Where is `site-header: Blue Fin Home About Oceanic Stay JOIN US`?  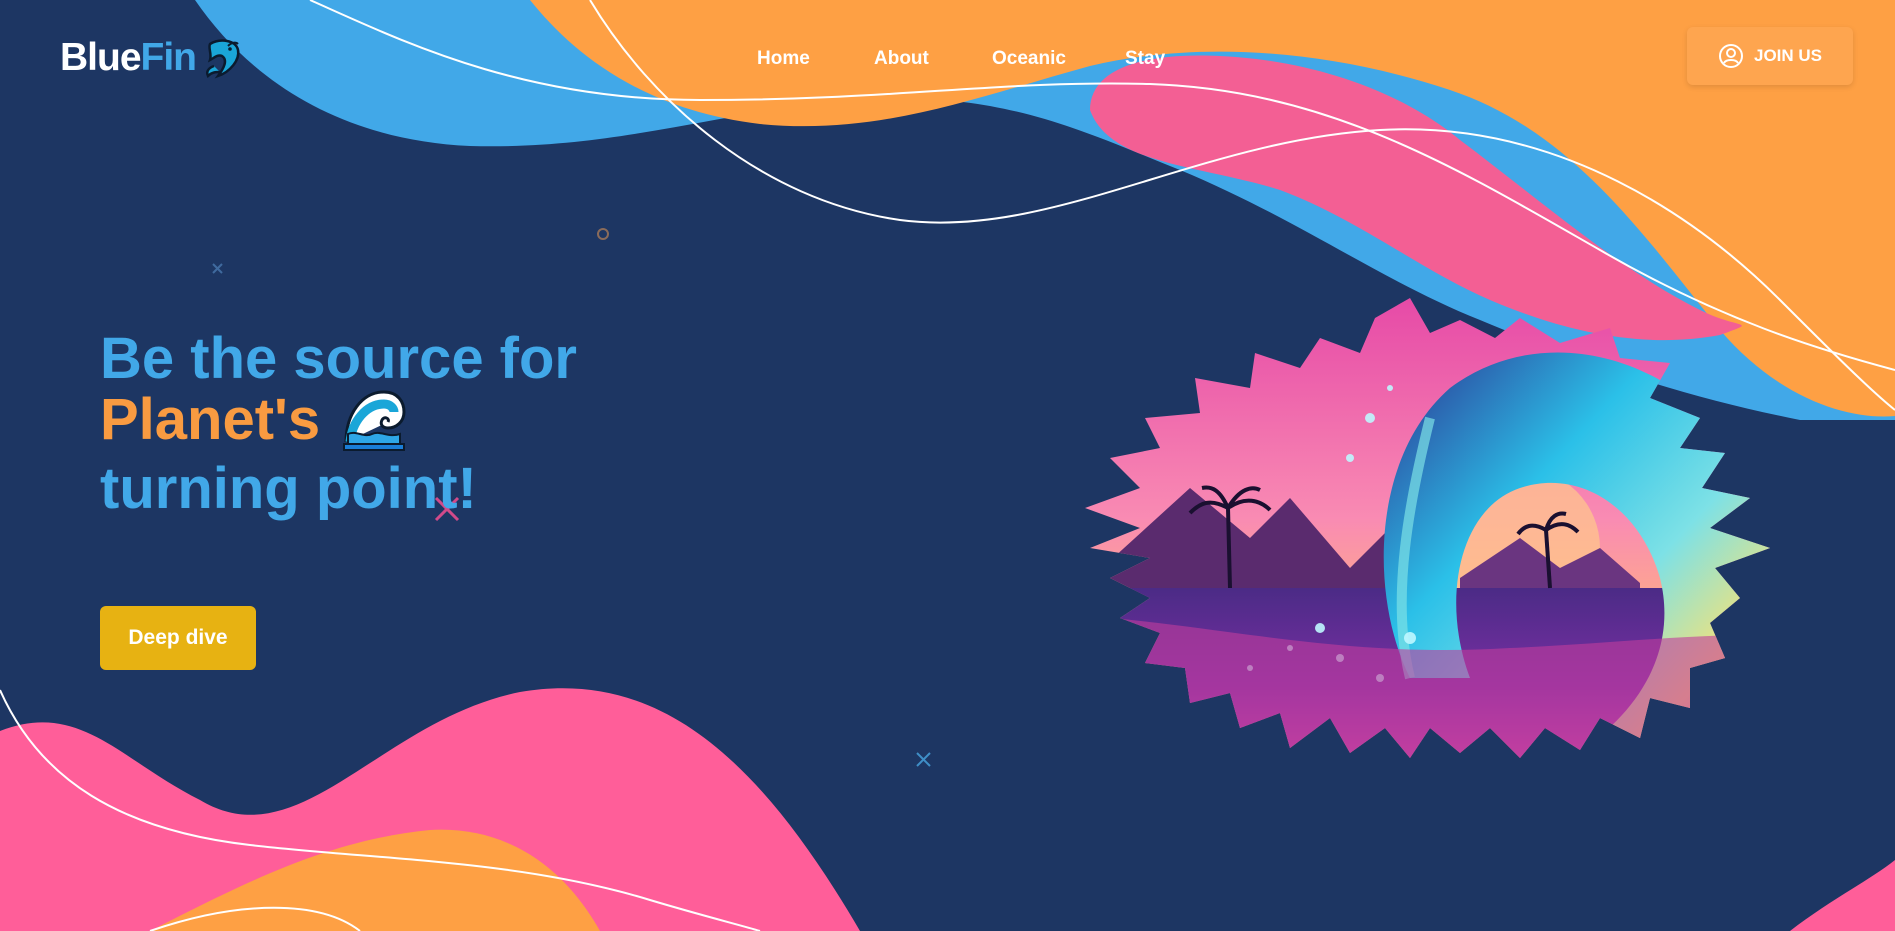 site-header: Blue Fin Home About Oceanic Stay JOIN US is located at coordinates (947, 60).